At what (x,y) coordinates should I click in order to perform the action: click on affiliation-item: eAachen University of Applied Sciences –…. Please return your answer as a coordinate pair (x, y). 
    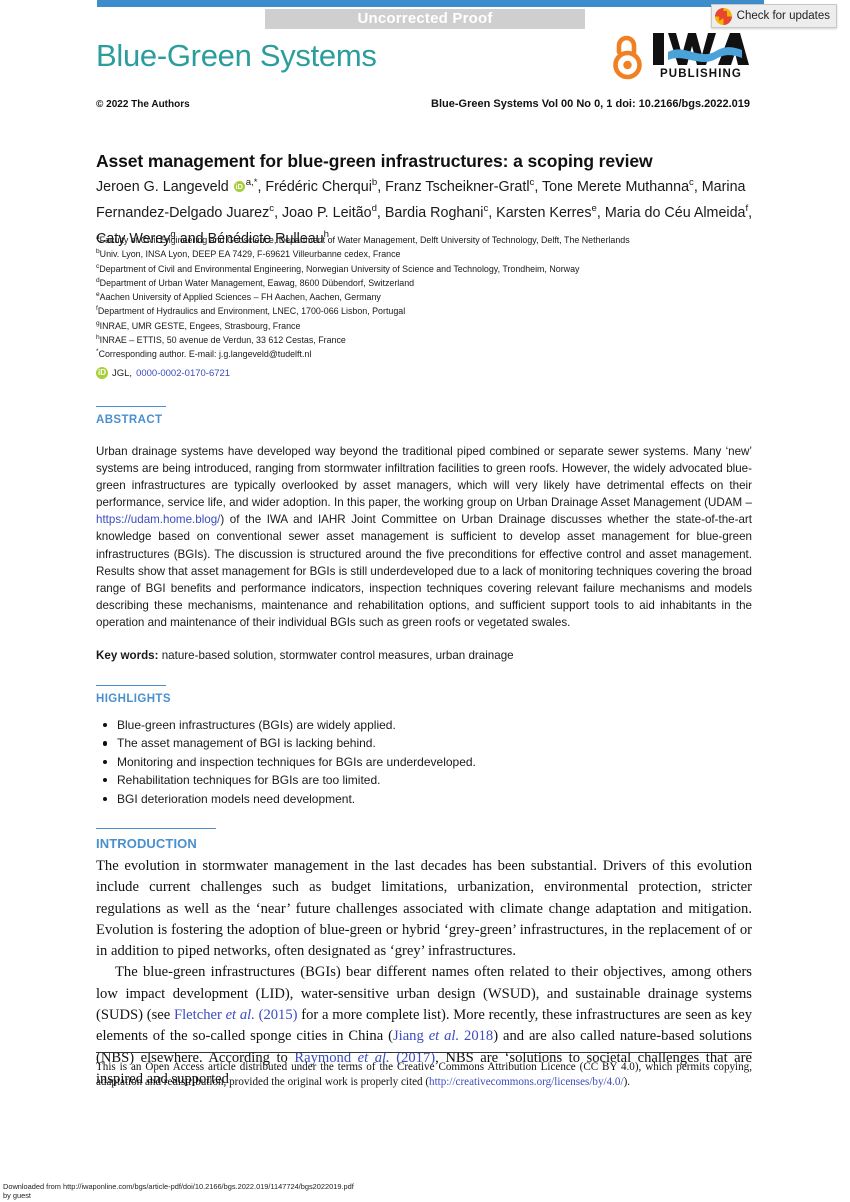
    Looking at the image, I should click on (431, 296).